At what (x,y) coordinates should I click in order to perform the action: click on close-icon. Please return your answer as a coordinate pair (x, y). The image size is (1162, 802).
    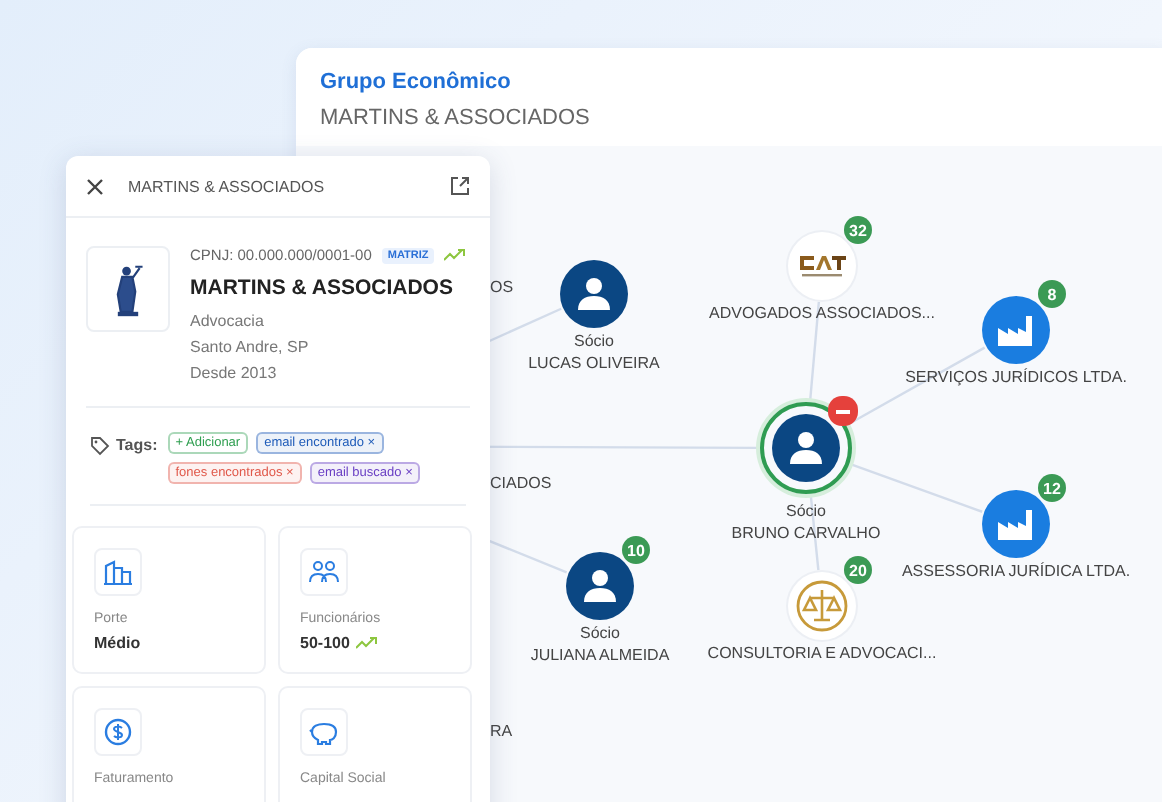
    Looking at the image, I should click on (95, 186).